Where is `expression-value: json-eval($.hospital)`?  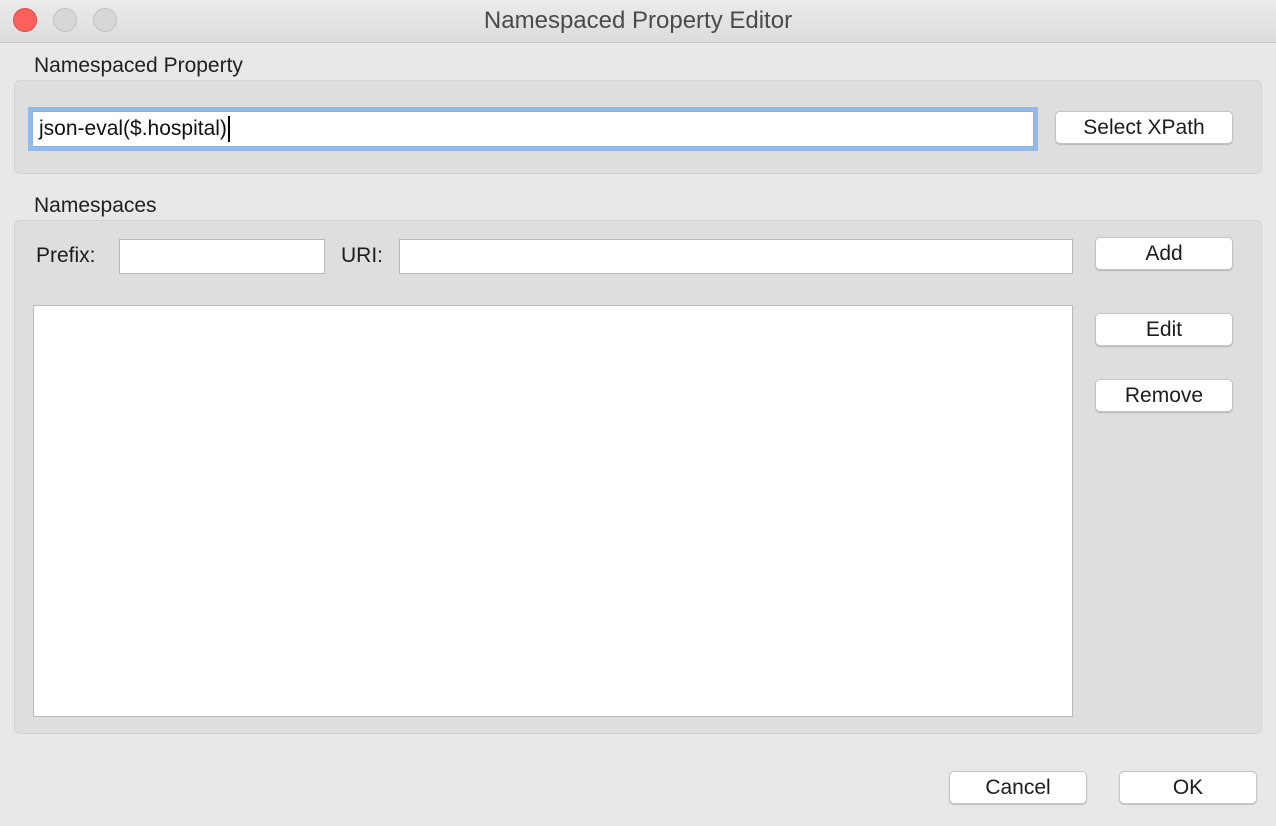
expression-value: json-eval($.hospital) is located at coordinates (133, 128).